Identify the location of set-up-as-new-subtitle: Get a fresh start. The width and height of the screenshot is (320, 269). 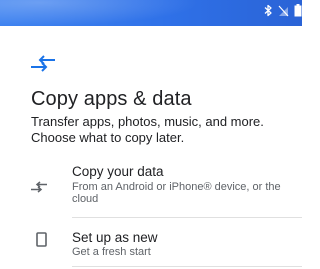
(111, 252).